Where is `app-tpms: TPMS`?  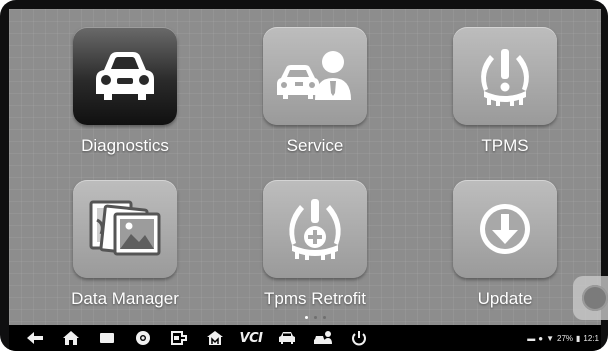
app-tpms: TPMS is located at coordinates (505, 102).